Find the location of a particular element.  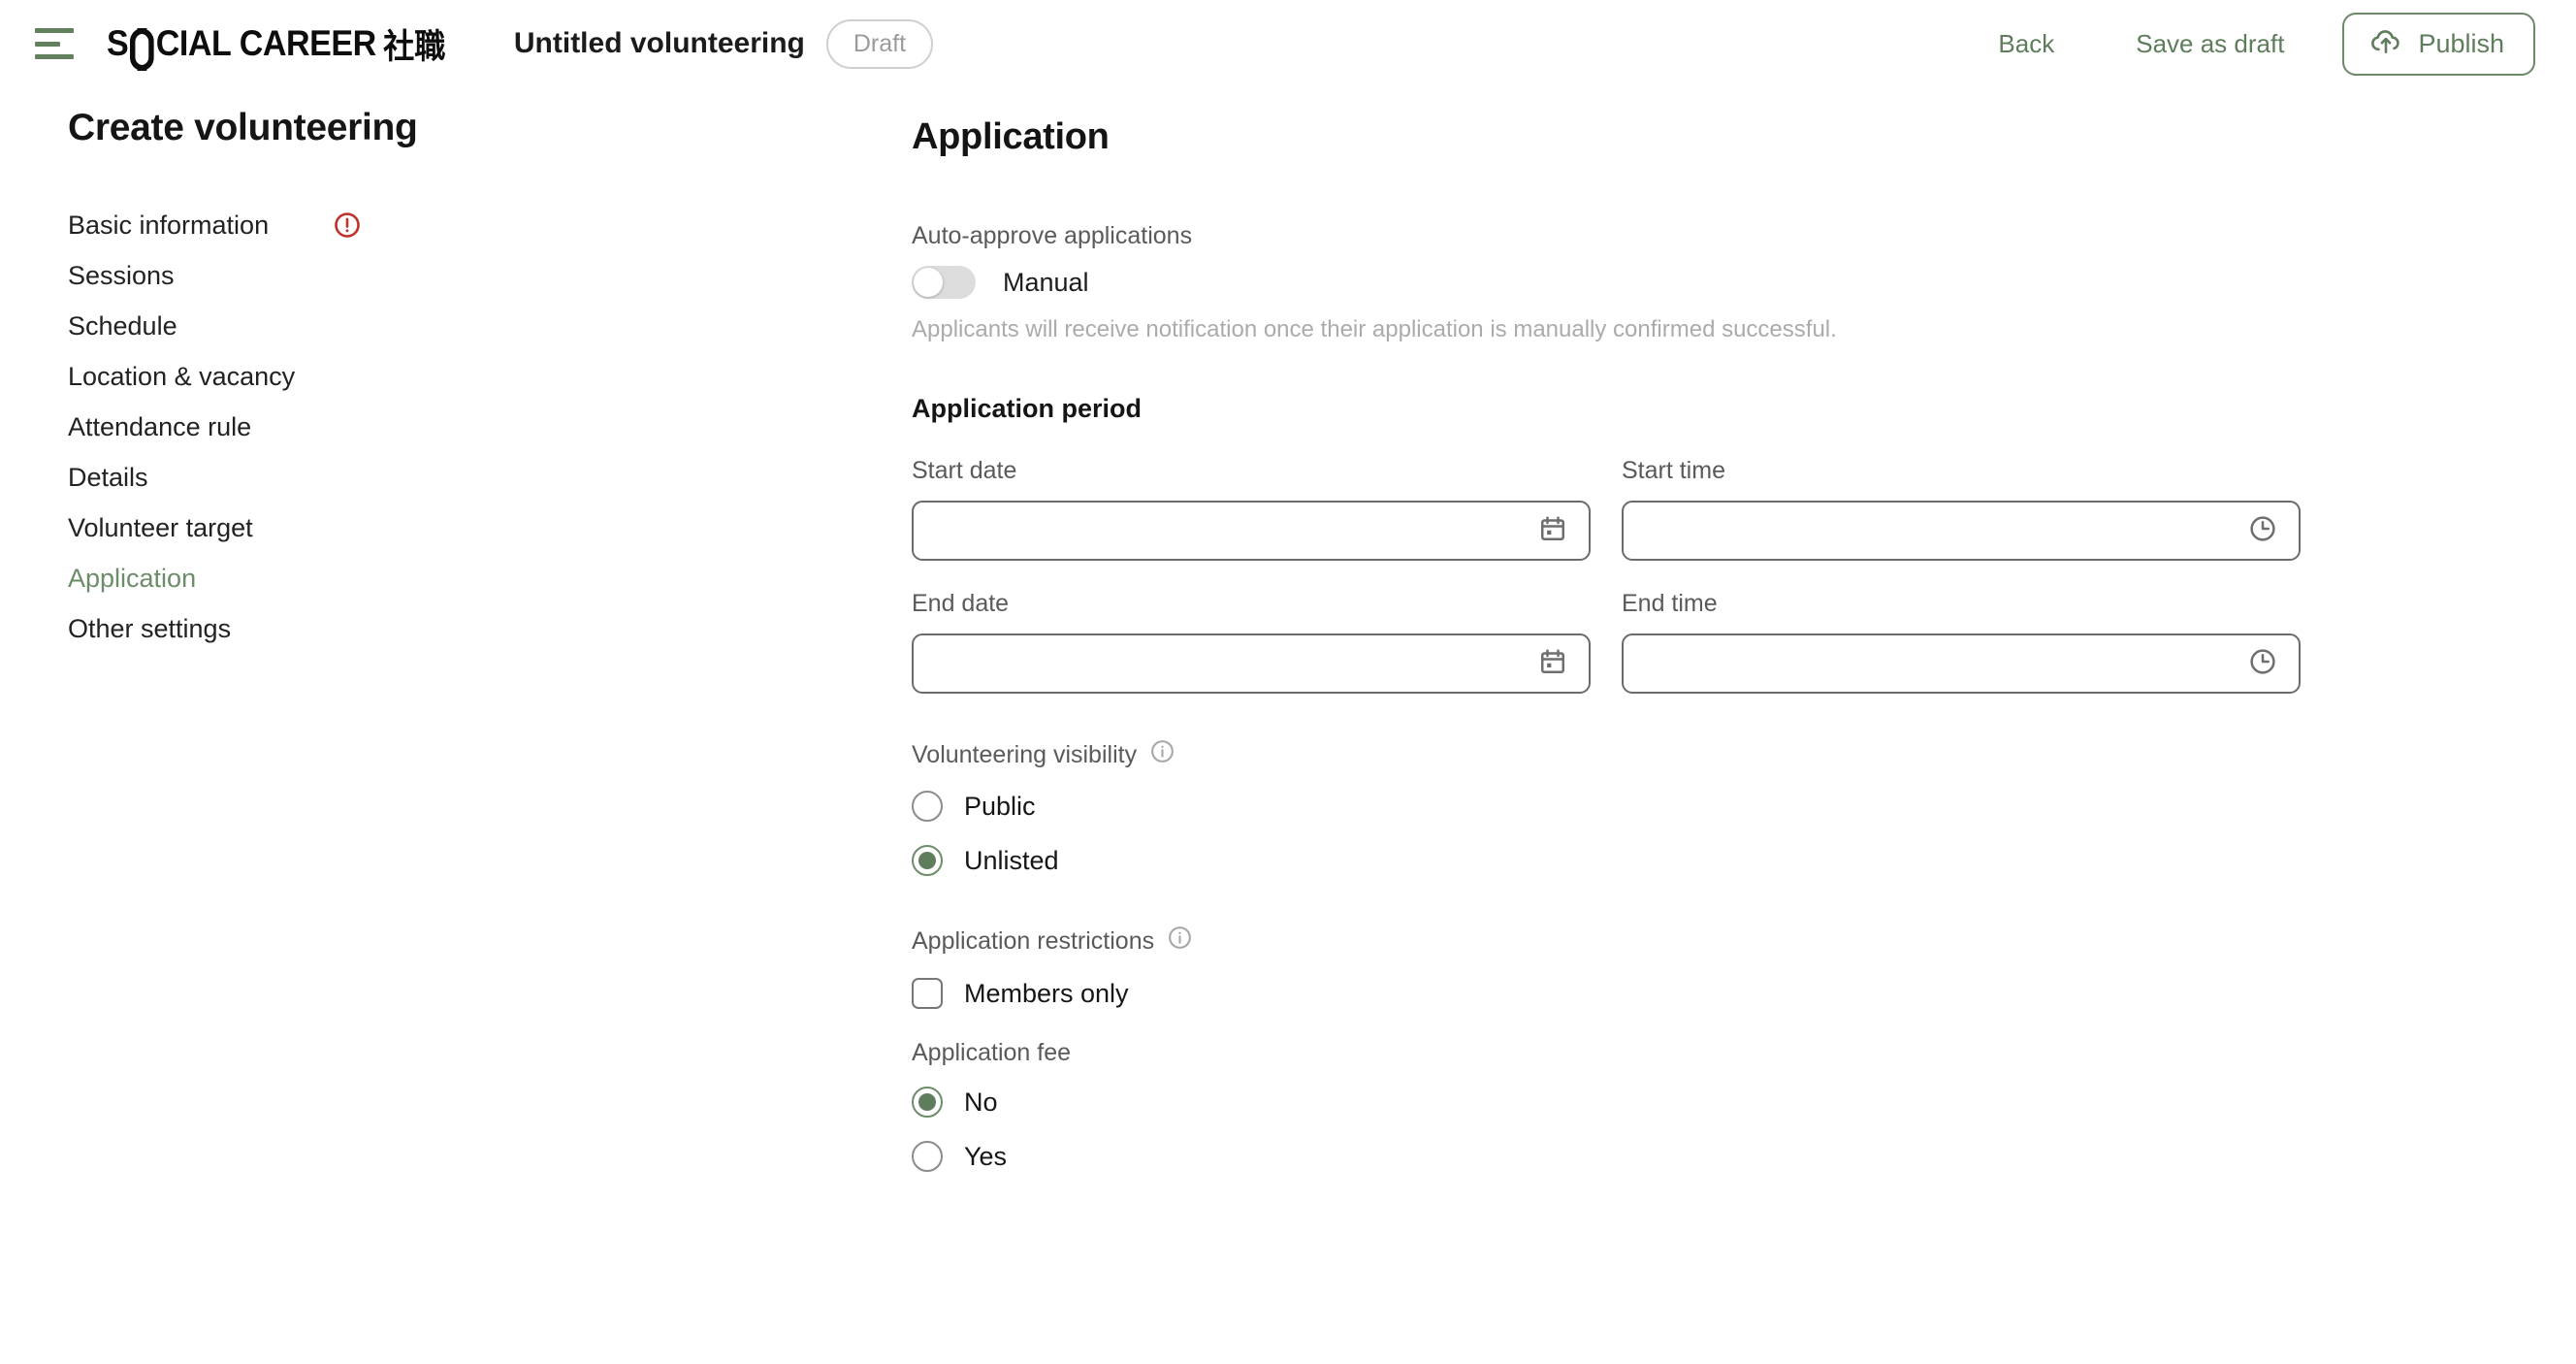

start-time-label: Start time is located at coordinates (1673, 471).